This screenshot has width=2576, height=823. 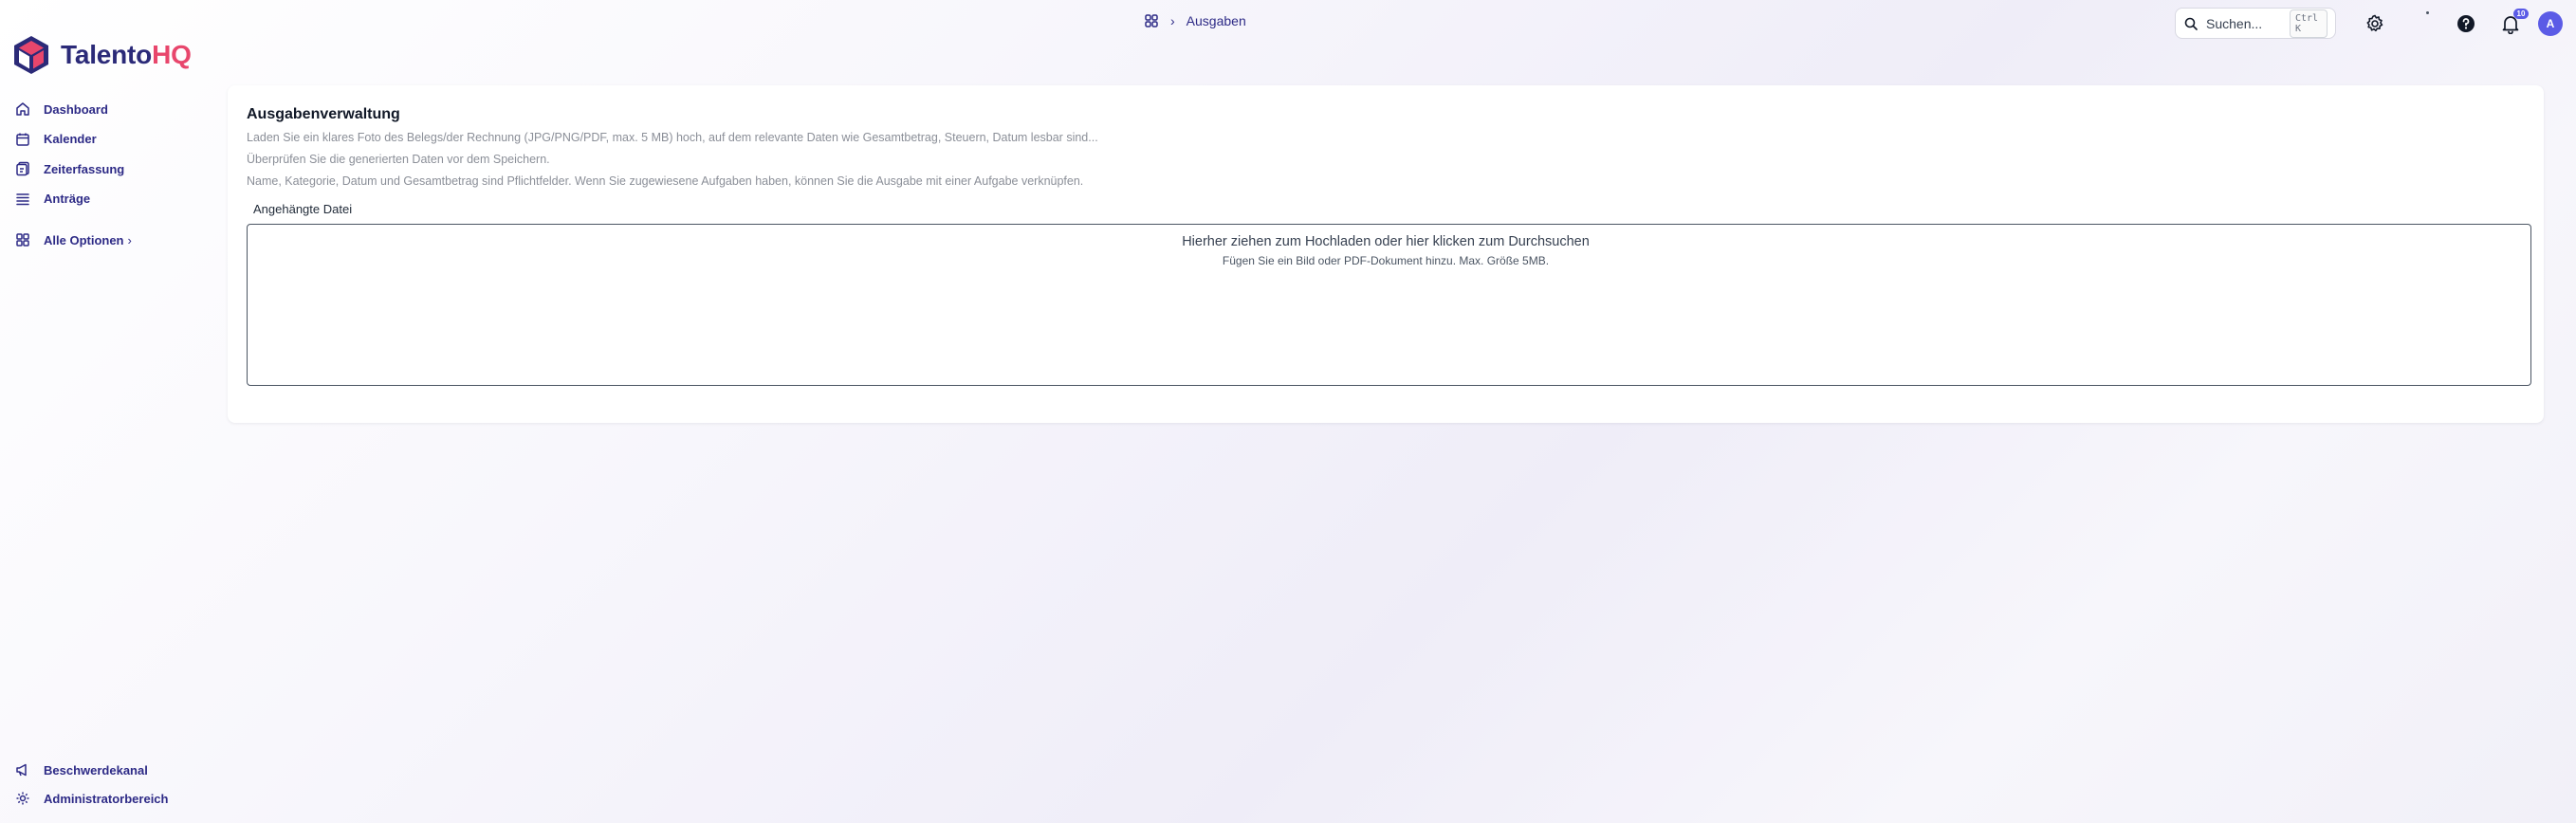 I want to click on calendar-icon, so click(x=22, y=139).